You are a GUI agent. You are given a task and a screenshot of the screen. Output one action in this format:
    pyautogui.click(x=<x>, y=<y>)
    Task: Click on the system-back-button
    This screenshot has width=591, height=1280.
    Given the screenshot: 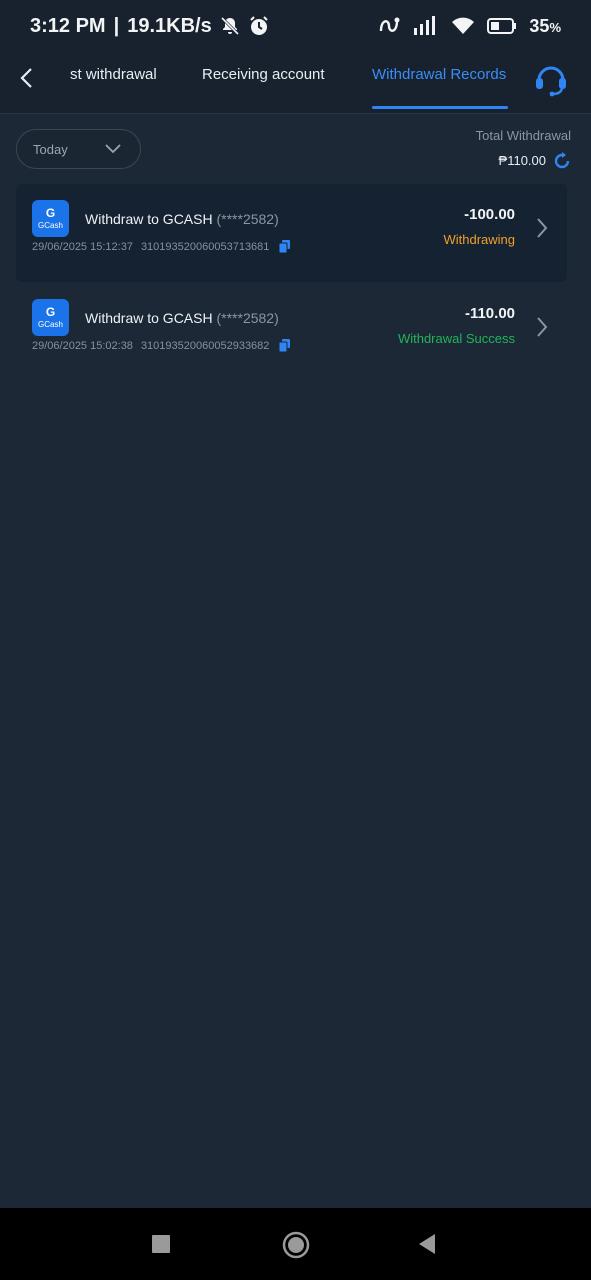 What is the action you would take?
    pyautogui.click(x=427, y=1246)
    